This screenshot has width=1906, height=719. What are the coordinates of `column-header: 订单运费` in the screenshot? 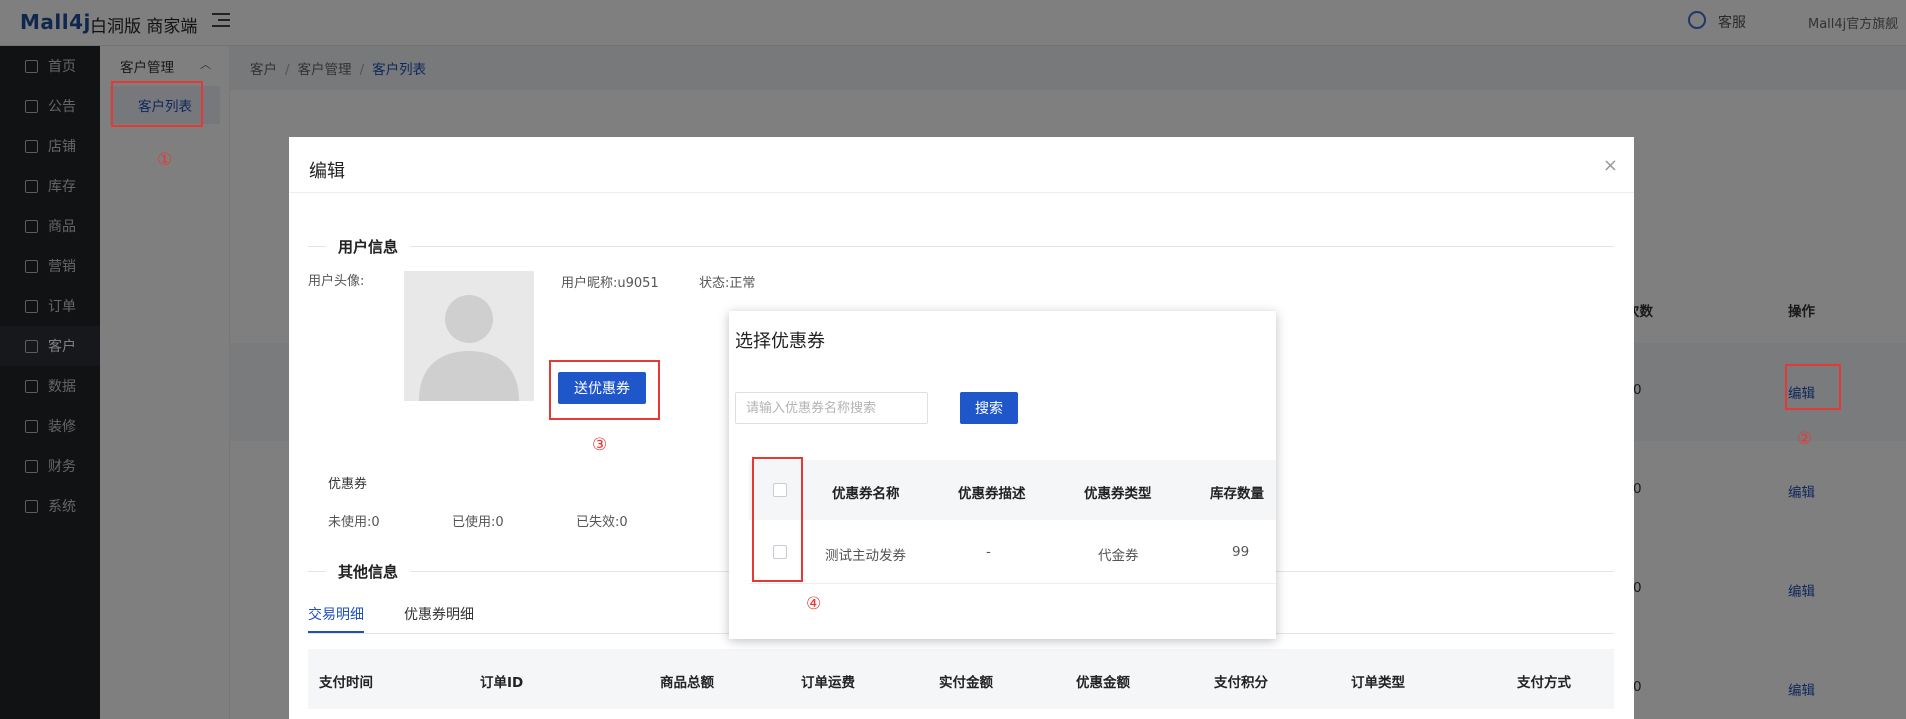 It's located at (828, 683).